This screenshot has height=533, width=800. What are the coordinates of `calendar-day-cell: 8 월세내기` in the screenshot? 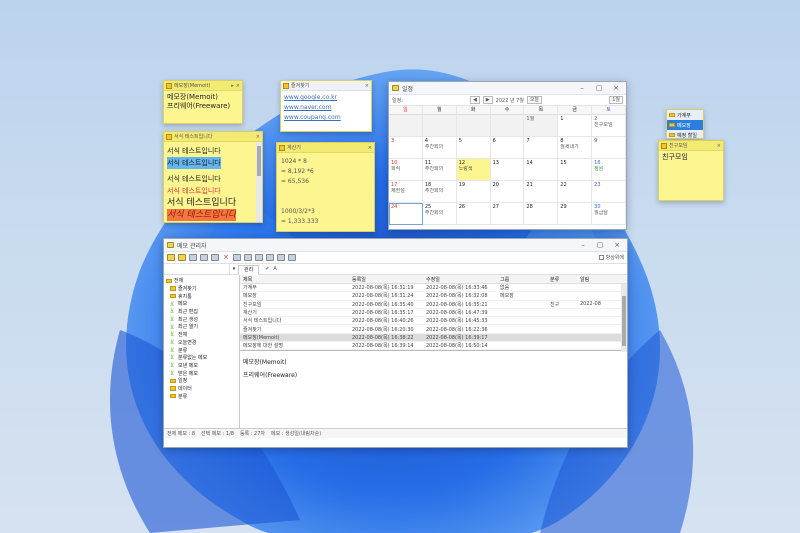 It's located at (575, 148).